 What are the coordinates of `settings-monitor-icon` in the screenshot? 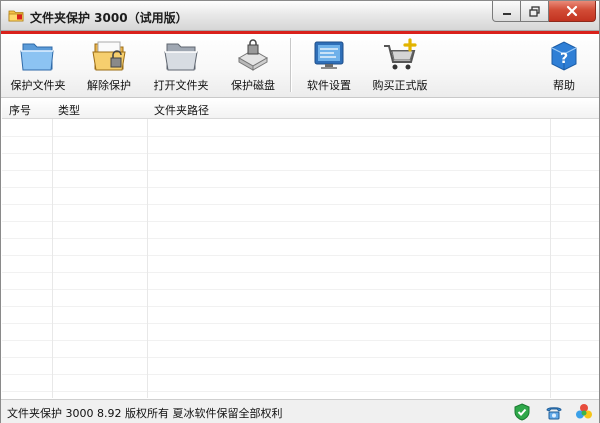 It's located at (329, 55).